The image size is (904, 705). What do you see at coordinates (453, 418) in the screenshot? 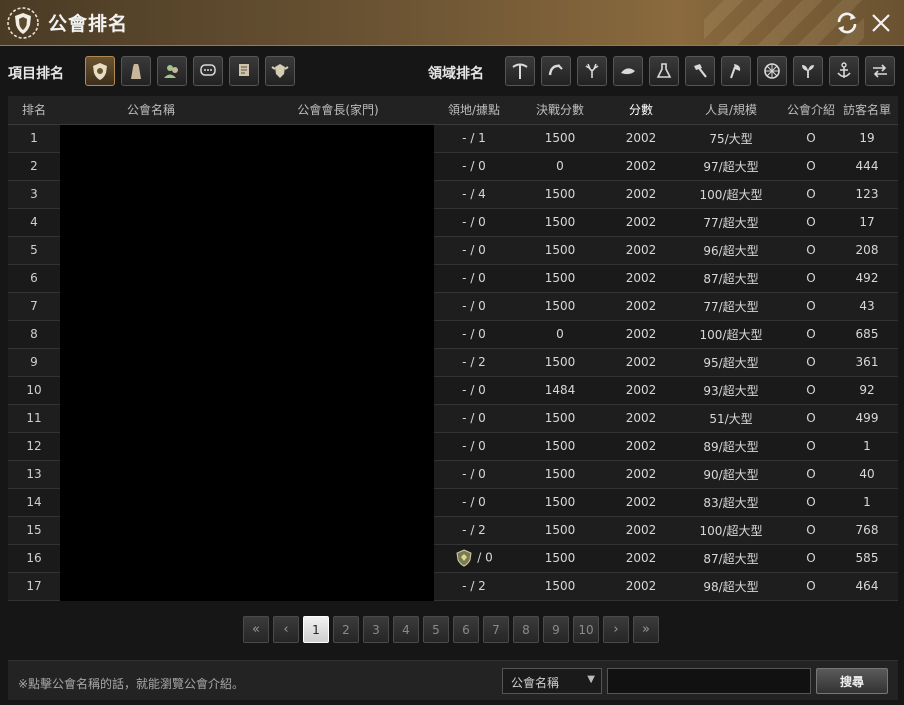
I see `table-row: 11 - / 0 1500 2002 51/大型 O 499` at bounding box center [453, 418].